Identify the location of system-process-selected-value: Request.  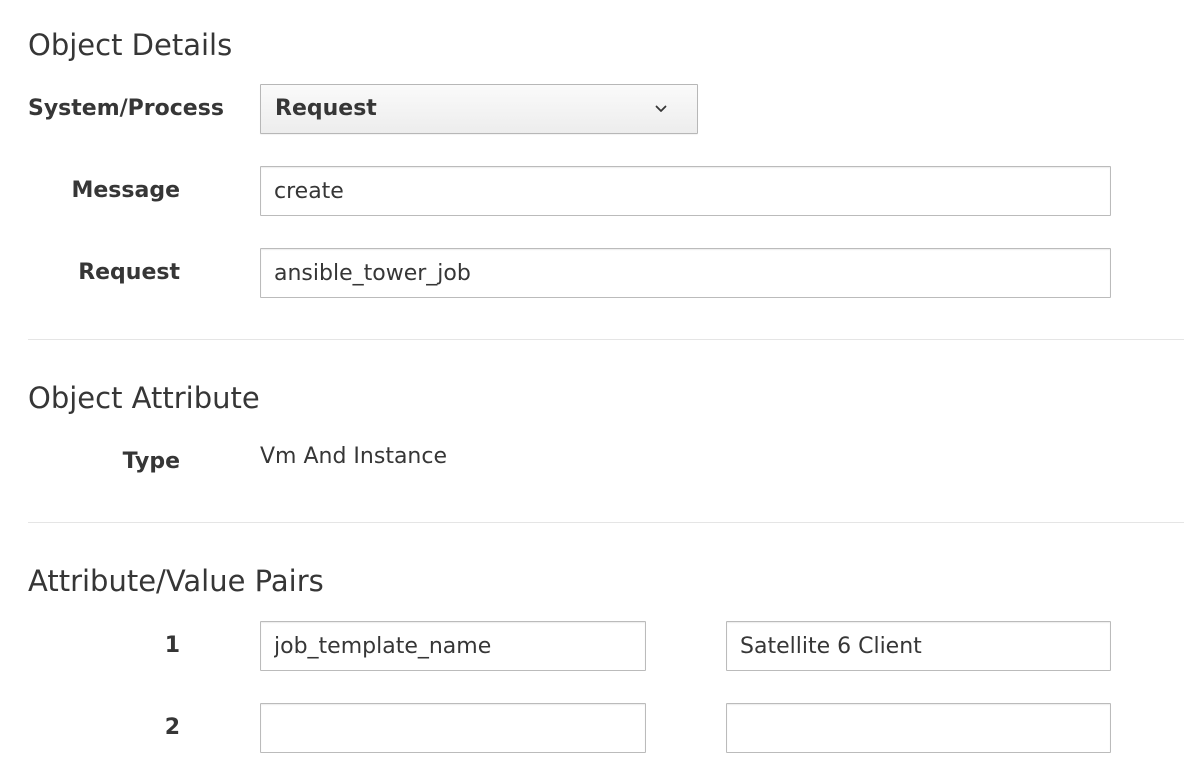
(326, 108).